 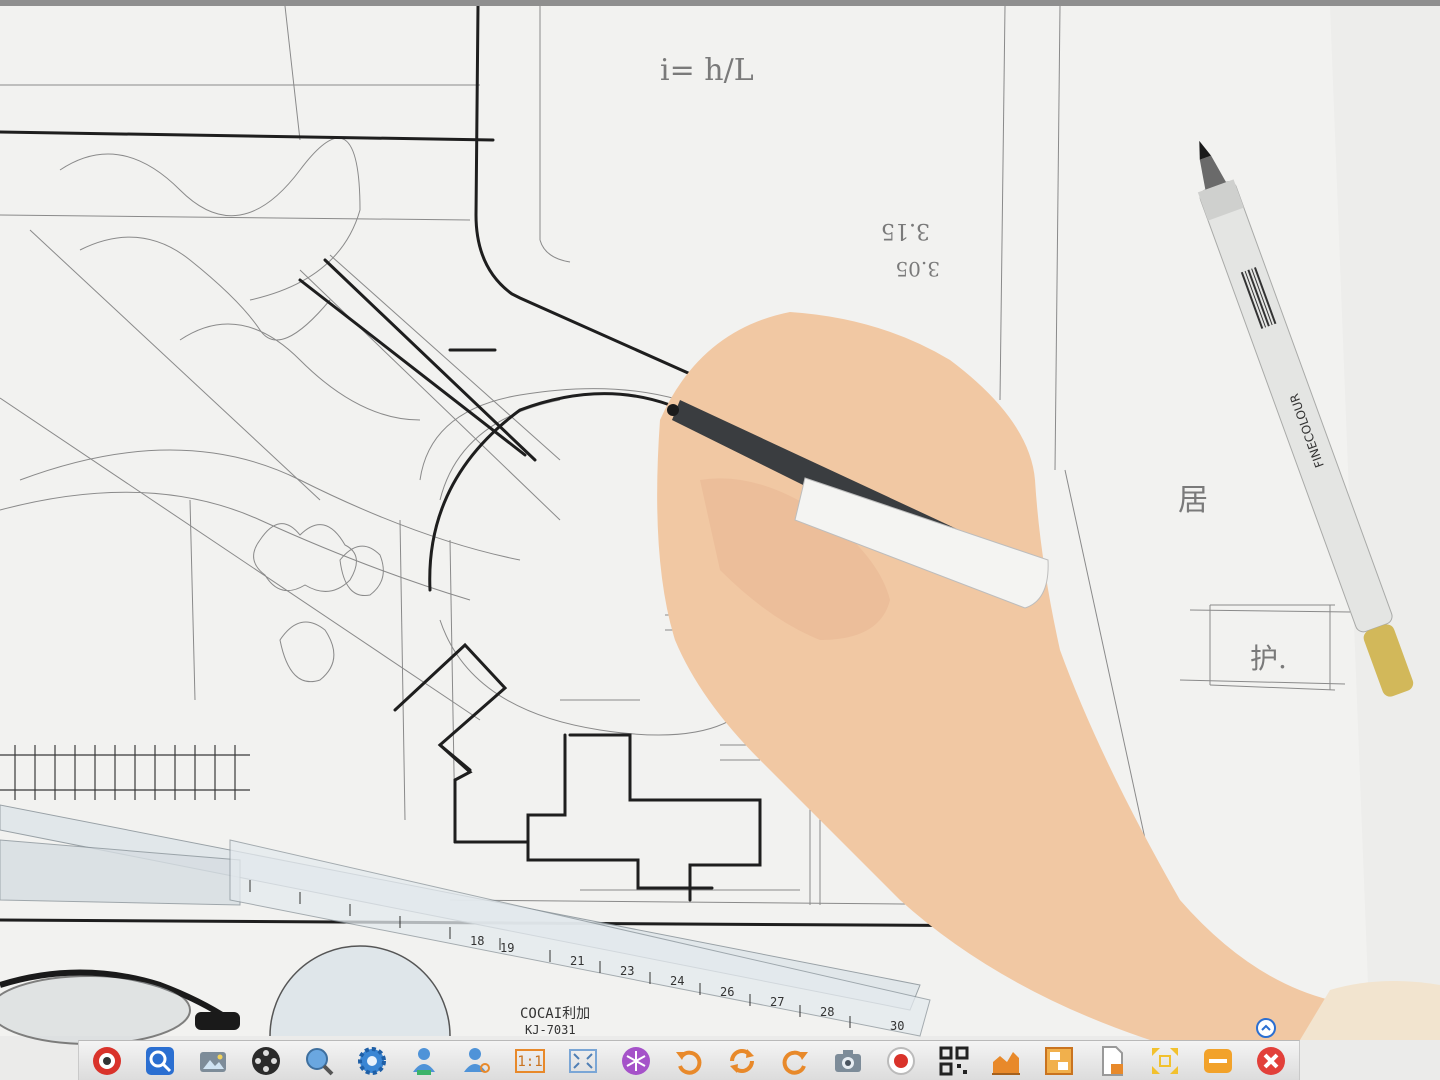 I want to click on fit-screen-button, so click(x=583, y=1061).